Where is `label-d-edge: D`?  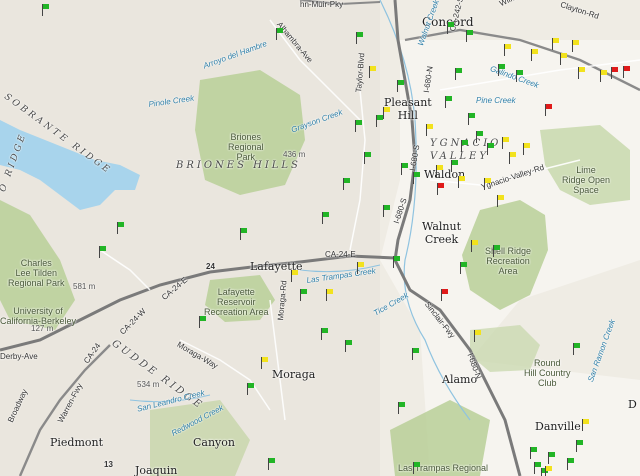 label-d-edge: D is located at coordinates (632, 404).